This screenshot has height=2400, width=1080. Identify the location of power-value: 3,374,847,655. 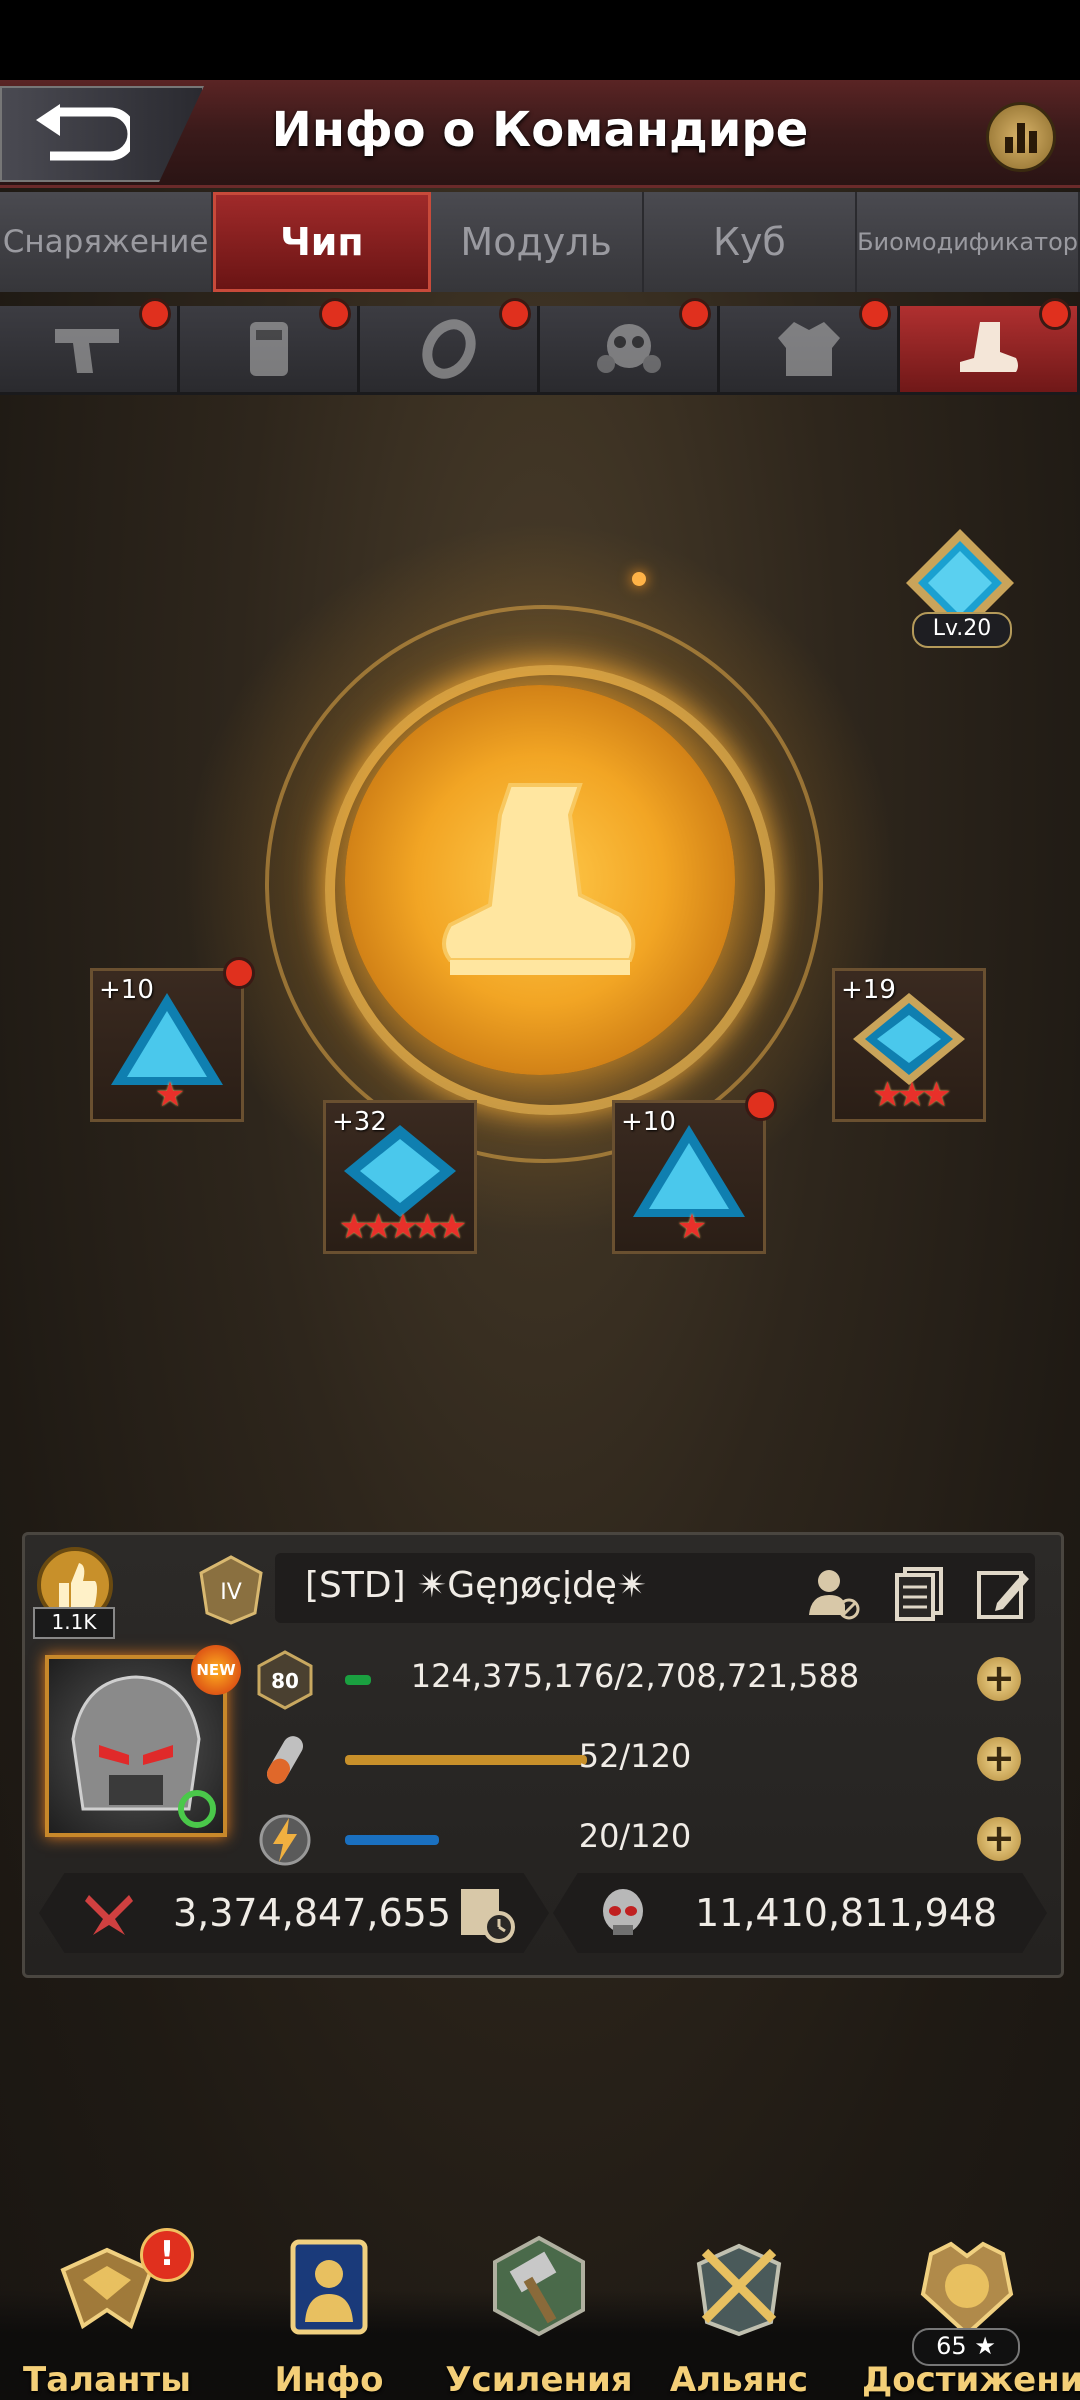
(312, 1913).